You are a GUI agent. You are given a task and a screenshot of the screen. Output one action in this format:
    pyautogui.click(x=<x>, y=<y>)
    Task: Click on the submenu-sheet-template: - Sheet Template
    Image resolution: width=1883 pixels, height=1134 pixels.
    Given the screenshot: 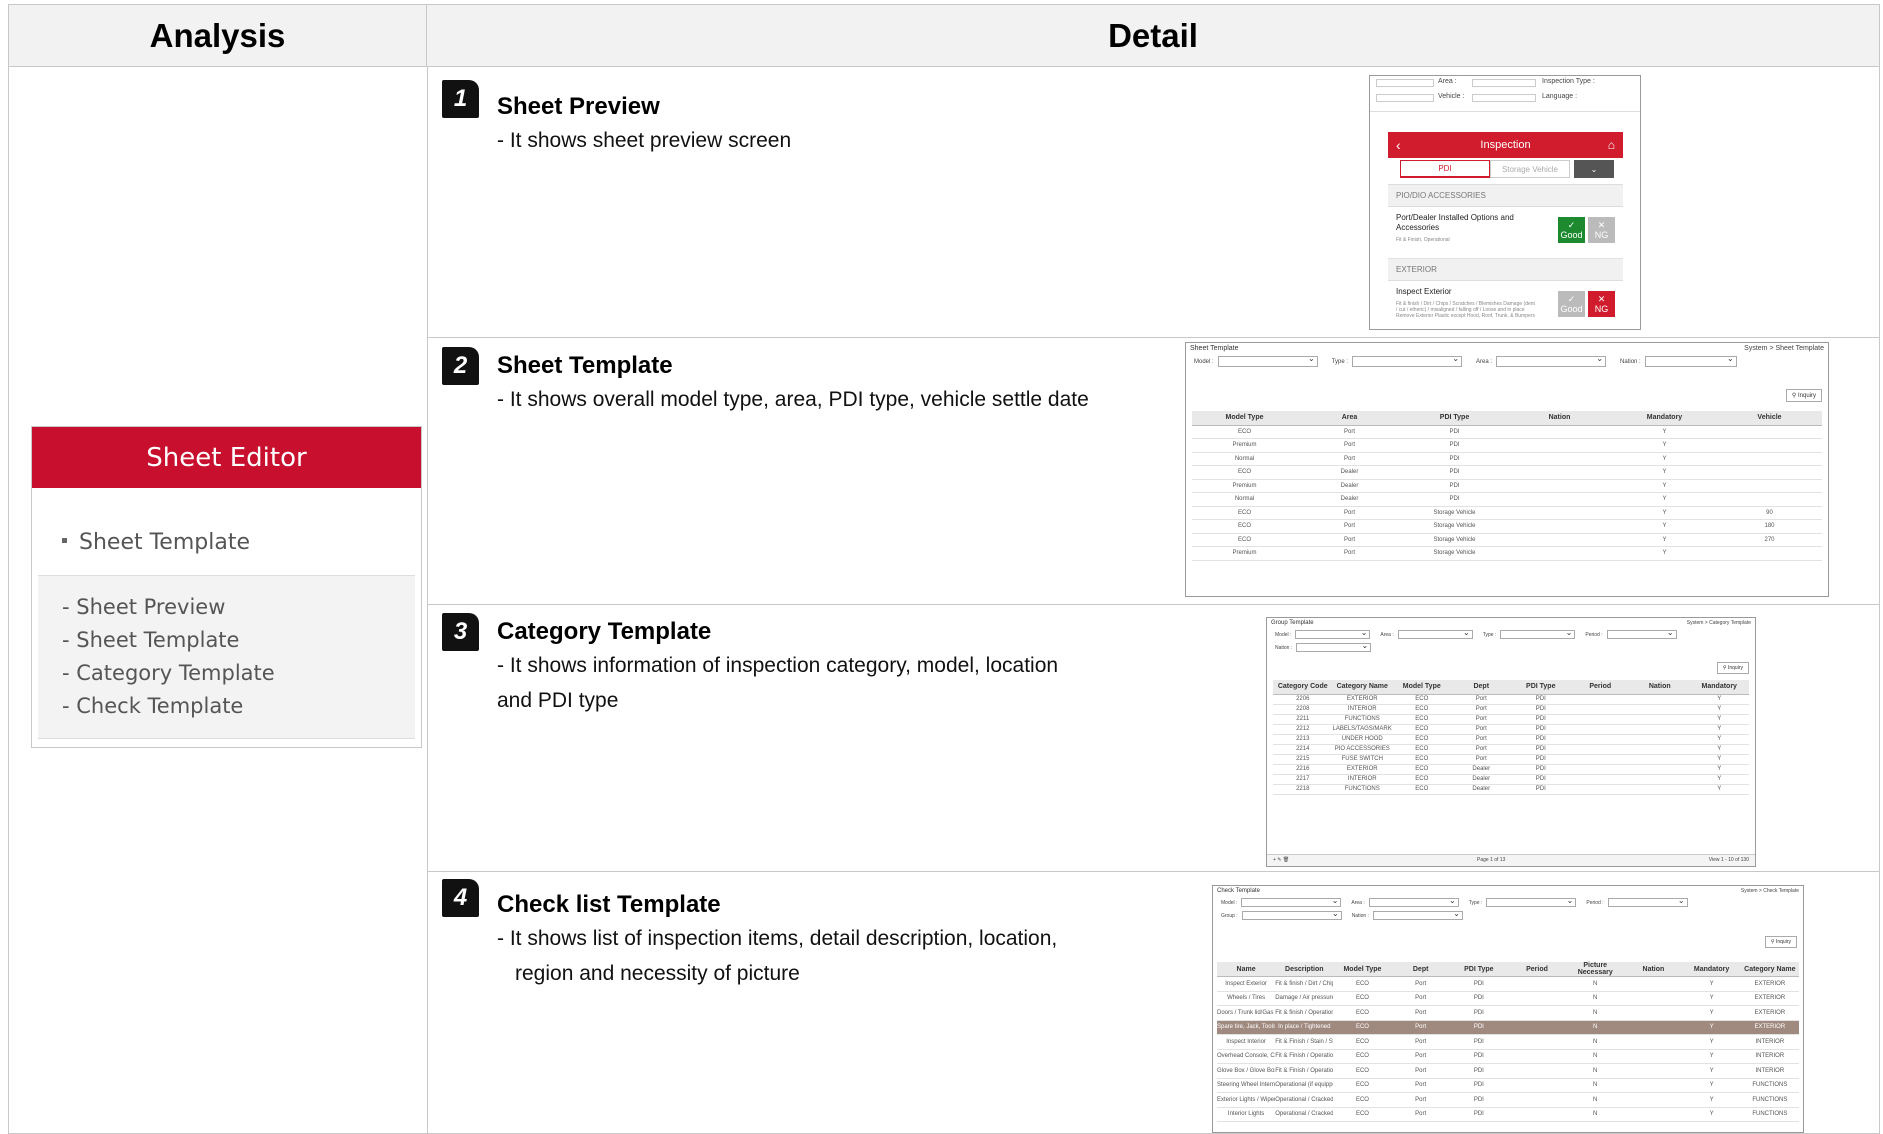 What is the action you would take?
    pyautogui.click(x=238, y=640)
    